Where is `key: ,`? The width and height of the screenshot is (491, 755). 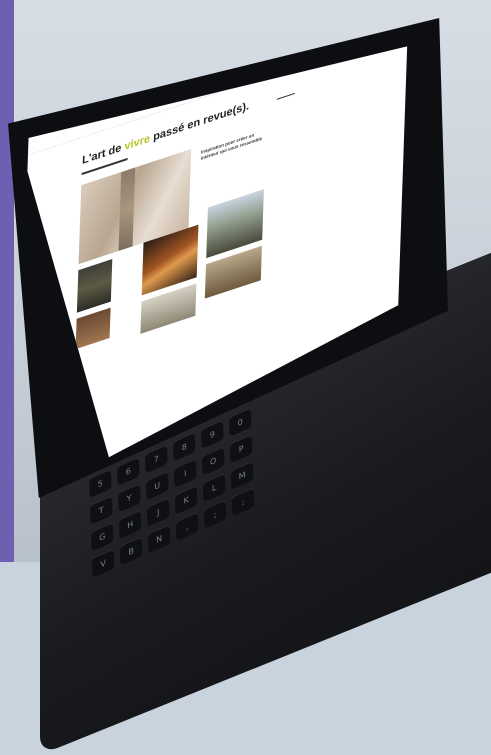 key: , is located at coordinates (187, 526).